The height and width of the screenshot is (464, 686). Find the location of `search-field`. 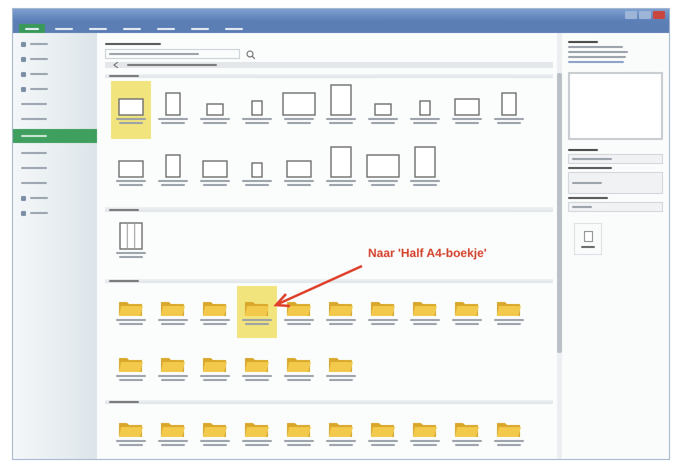

search-field is located at coordinates (172, 54).